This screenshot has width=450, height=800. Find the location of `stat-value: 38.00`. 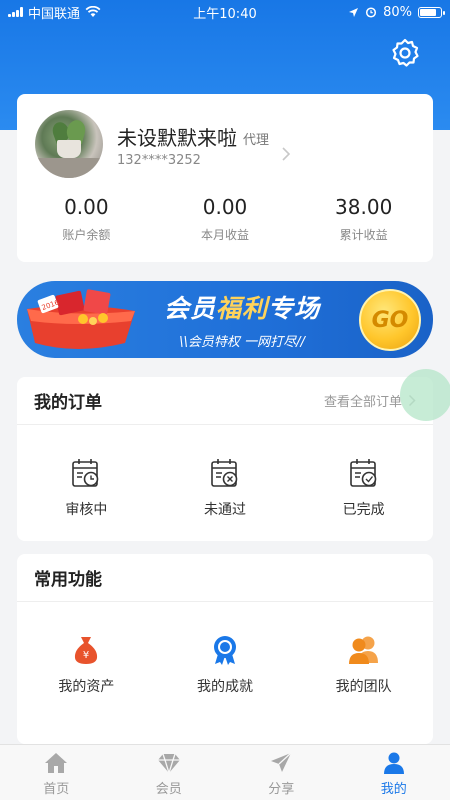

stat-value: 38.00 is located at coordinates (364, 207).